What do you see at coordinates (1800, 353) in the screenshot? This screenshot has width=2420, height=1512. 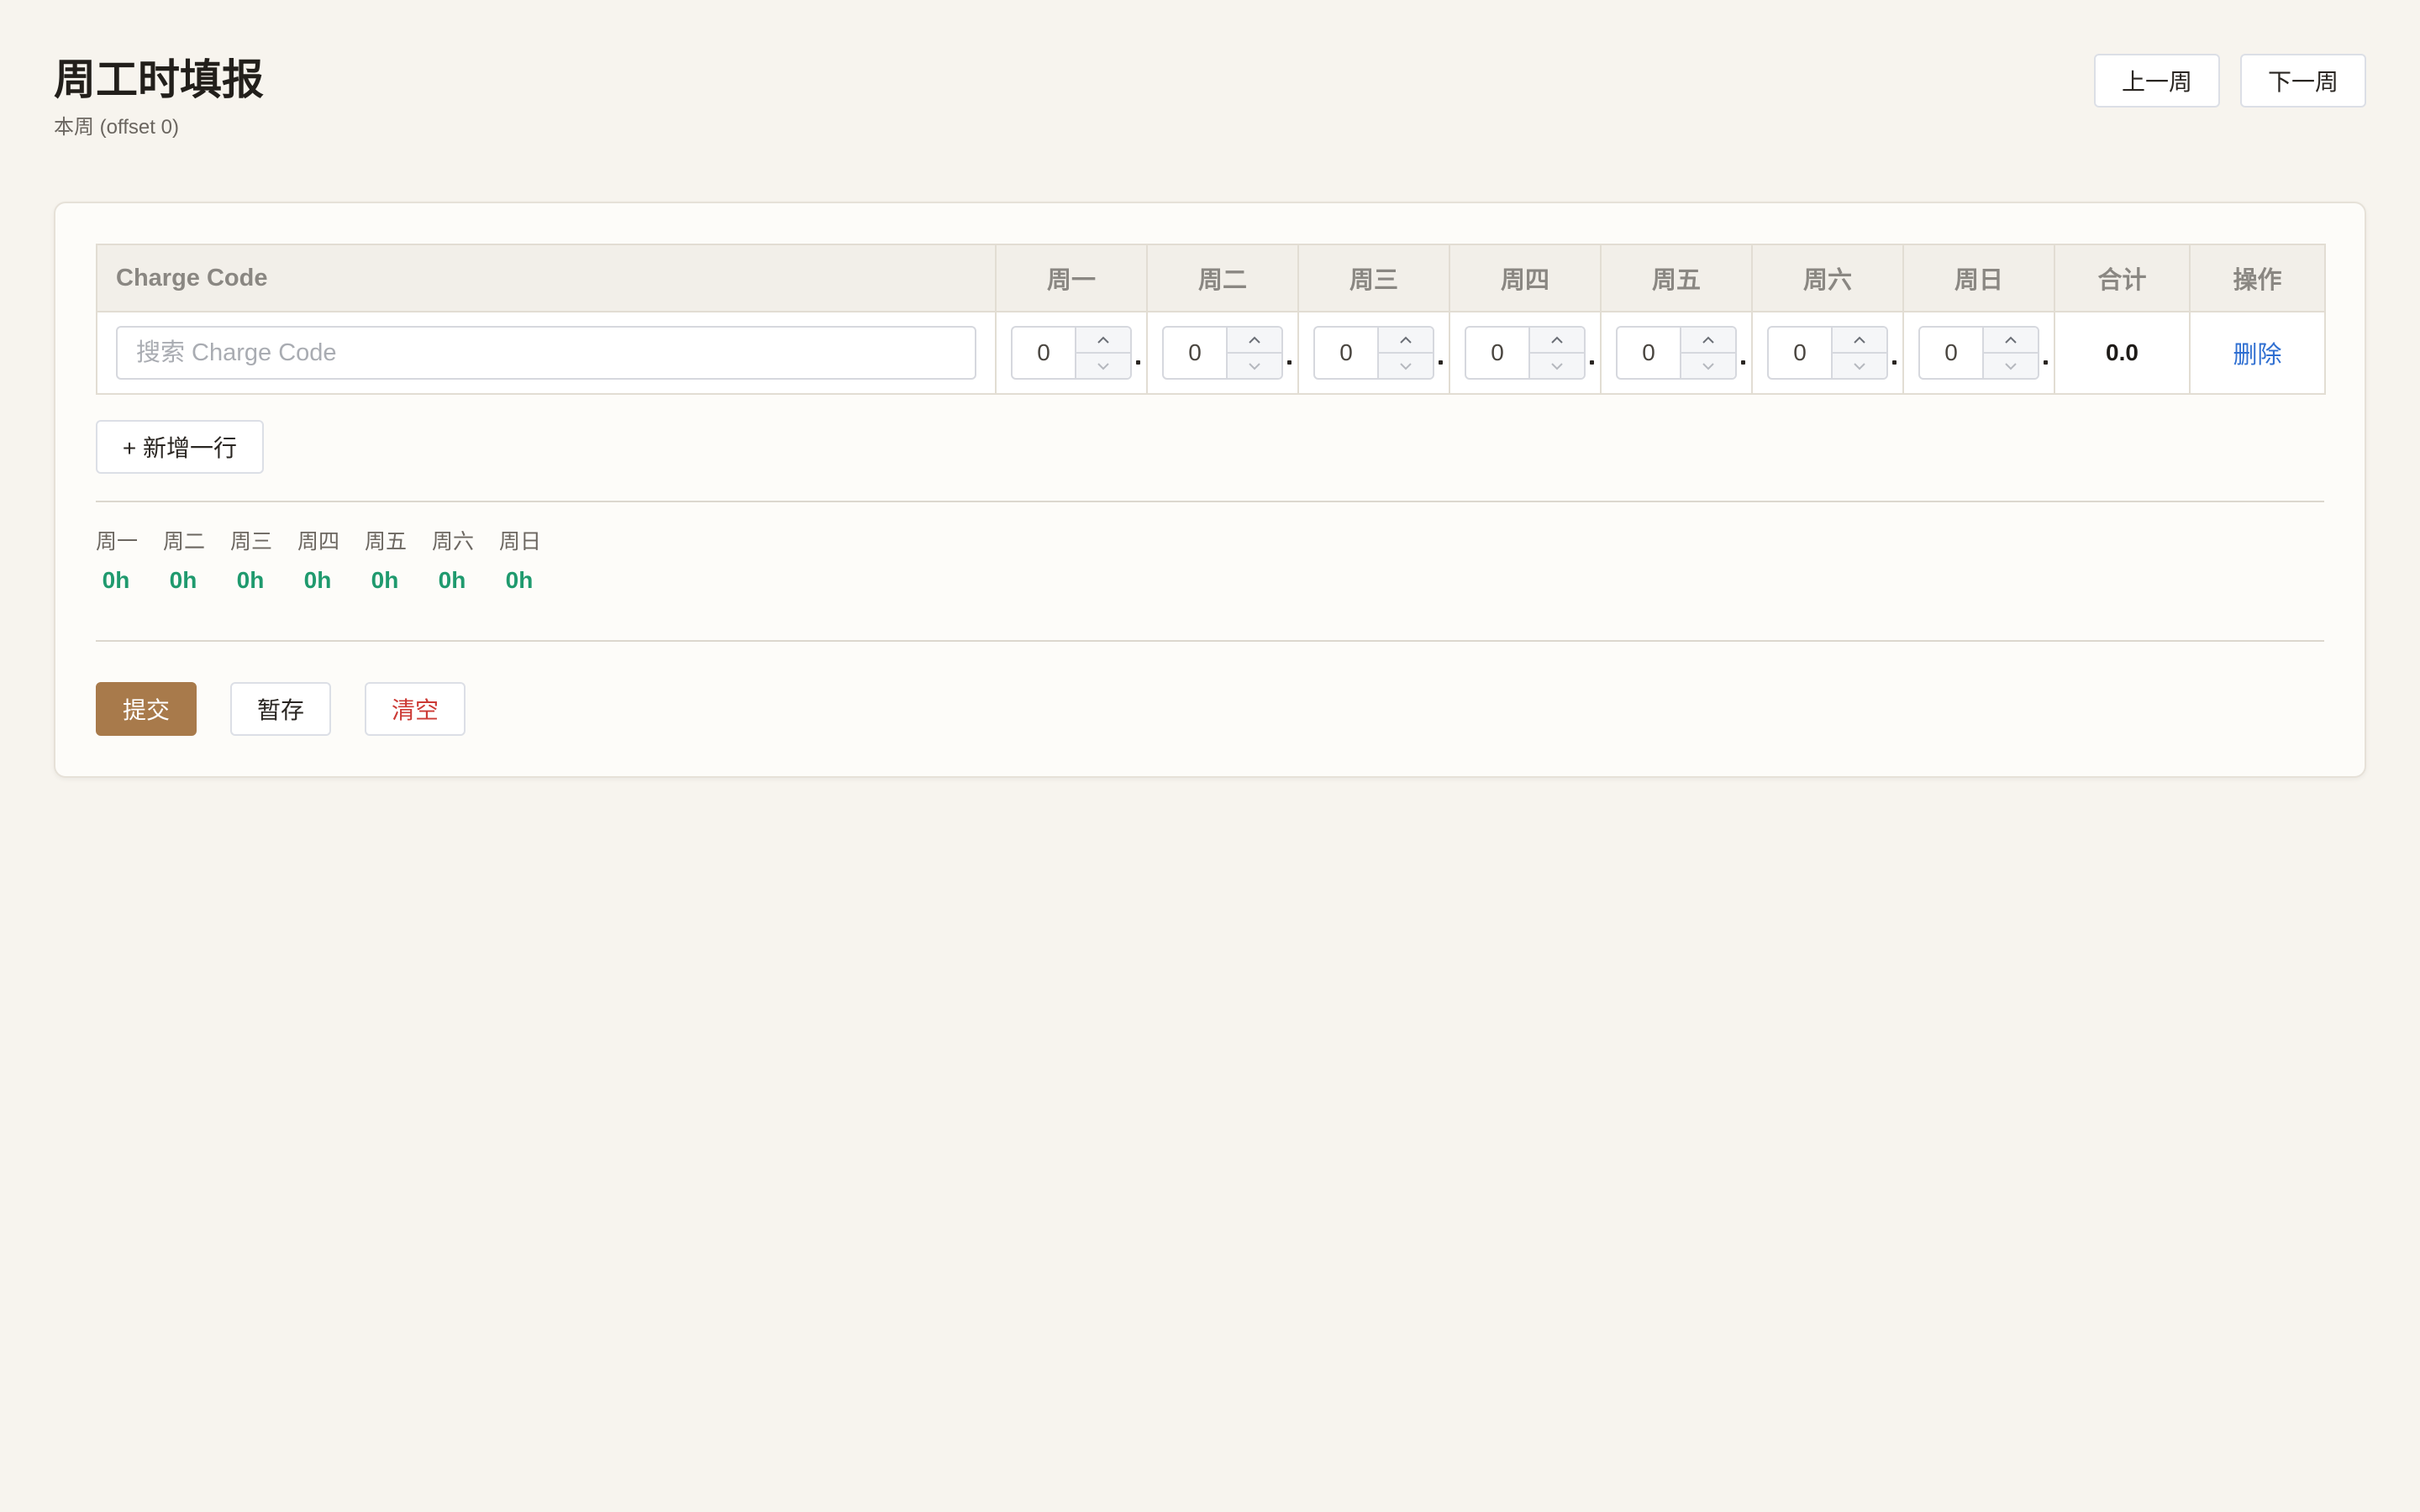 I see `hours-input-sat: 0` at bounding box center [1800, 353].